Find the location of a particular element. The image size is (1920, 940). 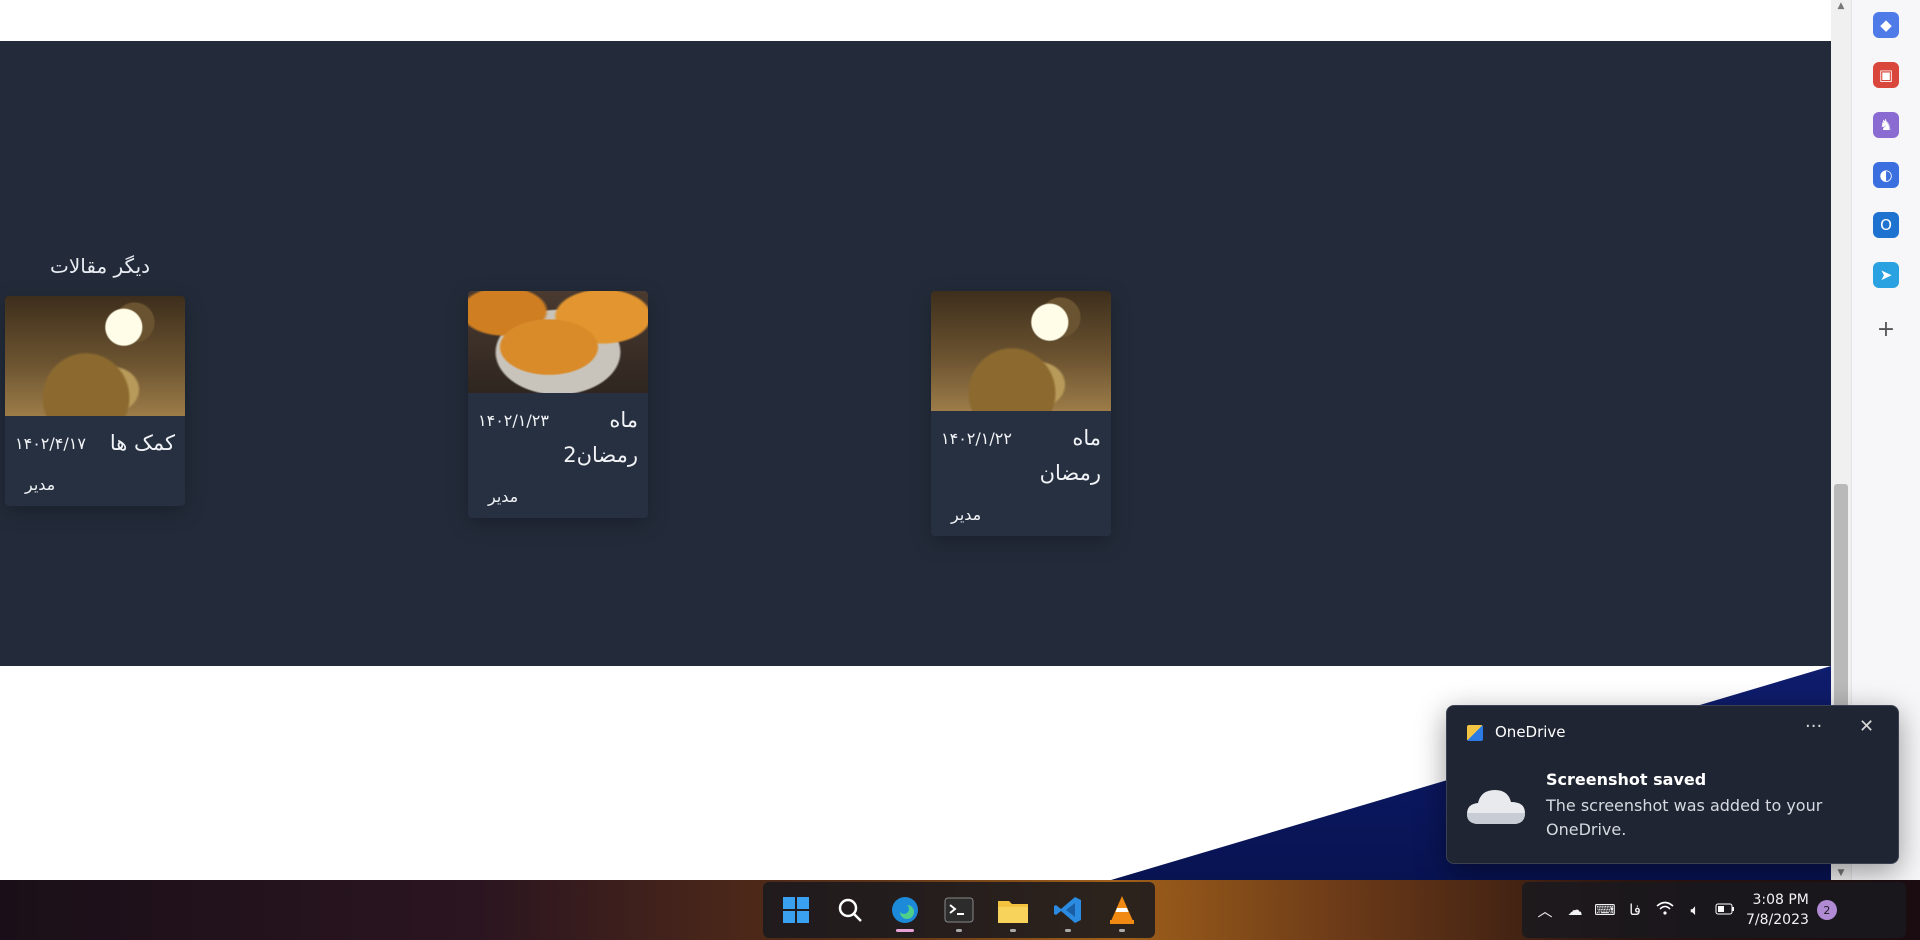

system-tray: ︿ ☁ ⌨ فا 🔈︎ 3:08 PM 7/8/2023 2 is located at coordinates (1714, 910).